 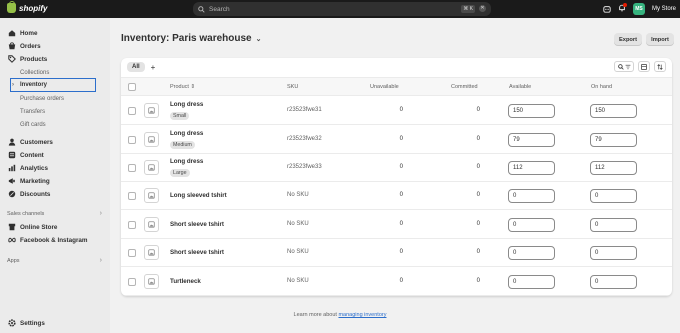 What do you see at coordinates (11, 7) in the screenshot?
I see `shopify-bag-icon` at bounding box center [11, 7].